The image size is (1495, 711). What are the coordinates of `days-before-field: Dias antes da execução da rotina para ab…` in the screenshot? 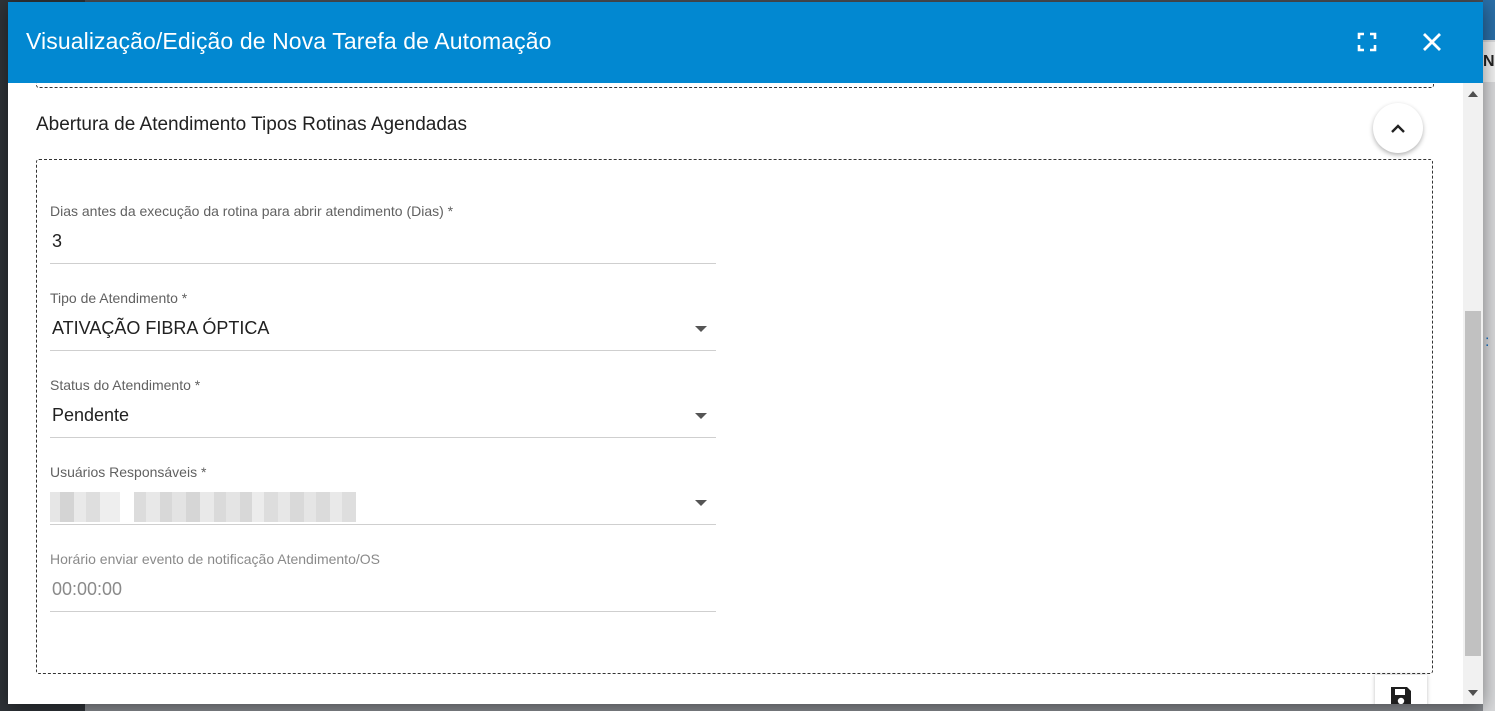 It's located at (383, 240).